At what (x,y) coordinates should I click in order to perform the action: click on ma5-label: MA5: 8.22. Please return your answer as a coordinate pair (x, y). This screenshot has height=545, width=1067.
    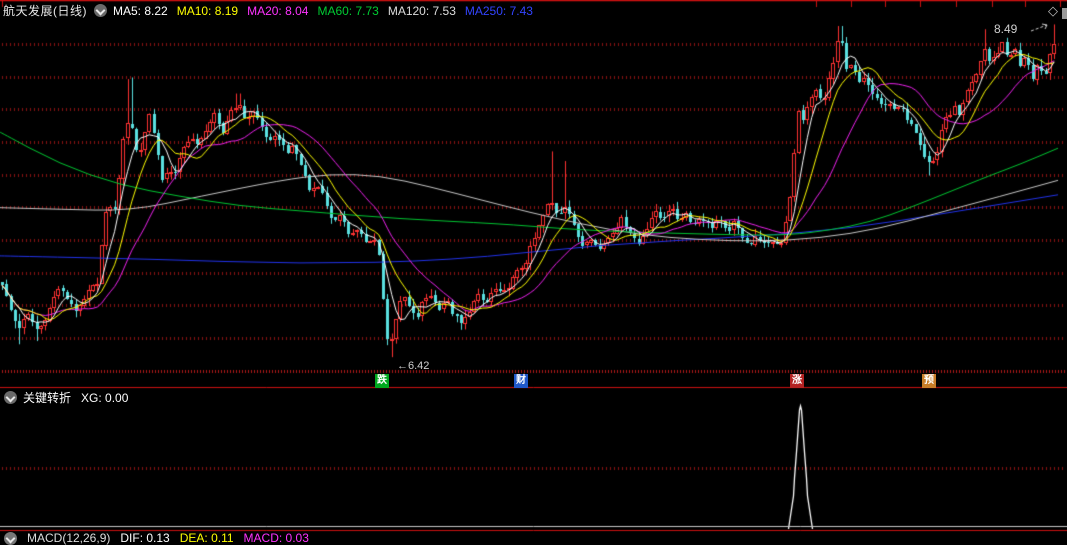
    Looking at the image, I should click on (140, 10).